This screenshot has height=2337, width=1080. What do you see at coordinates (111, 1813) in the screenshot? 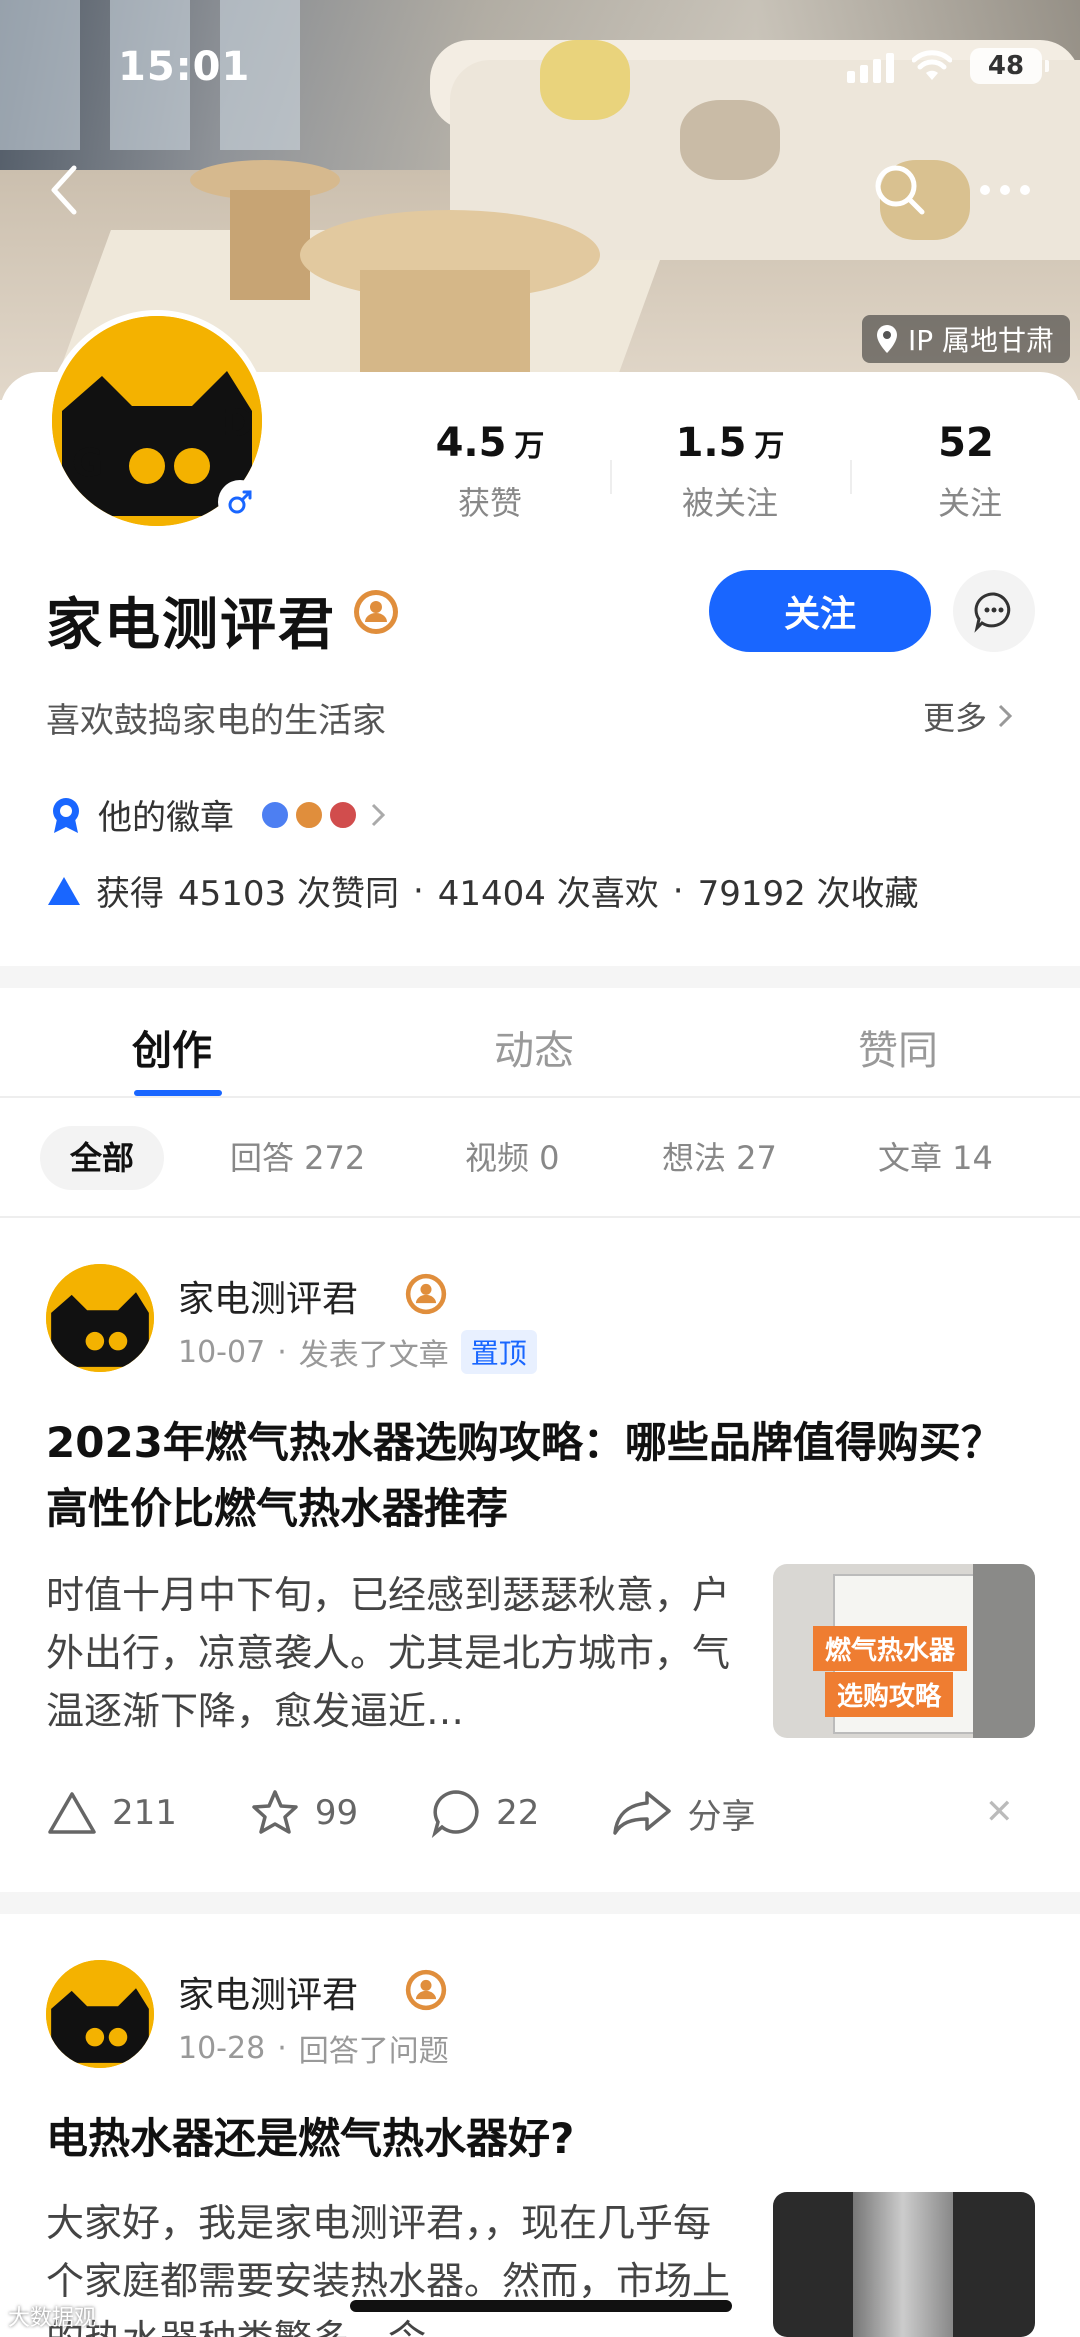
I see `upvote-button: 211` at bounding box center [111, 1813].